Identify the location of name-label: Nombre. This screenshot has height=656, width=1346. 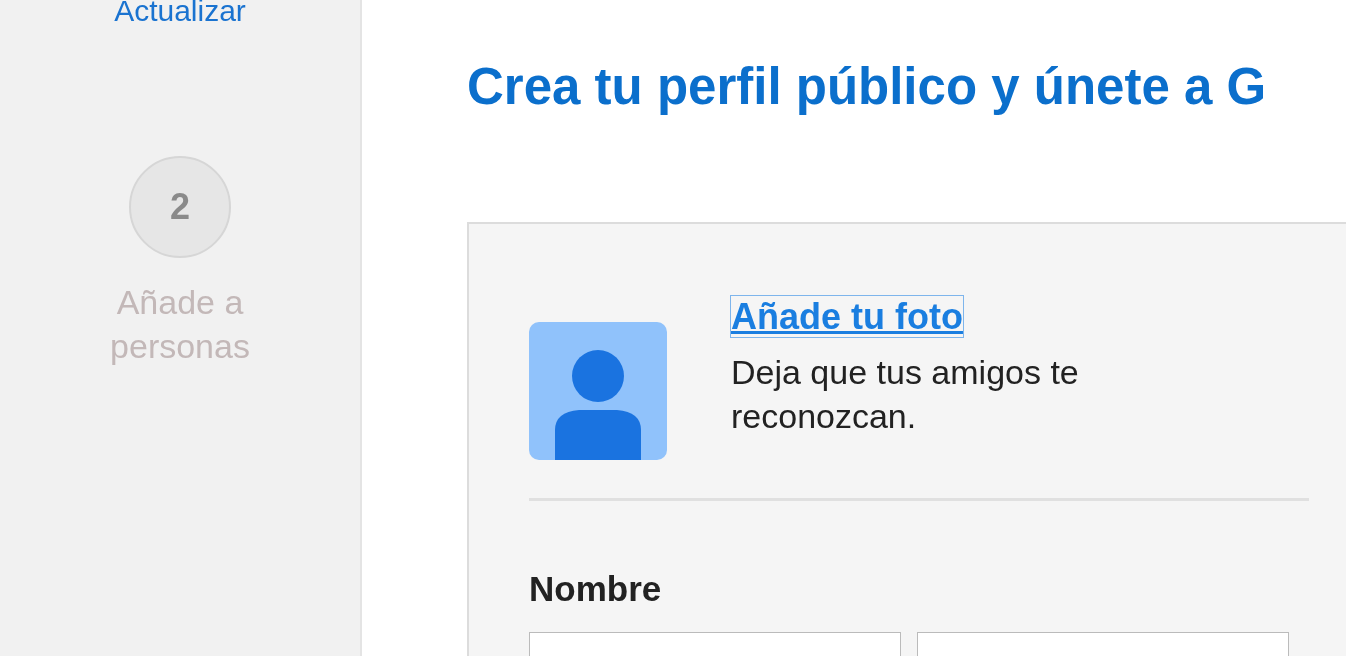
(596, 589).